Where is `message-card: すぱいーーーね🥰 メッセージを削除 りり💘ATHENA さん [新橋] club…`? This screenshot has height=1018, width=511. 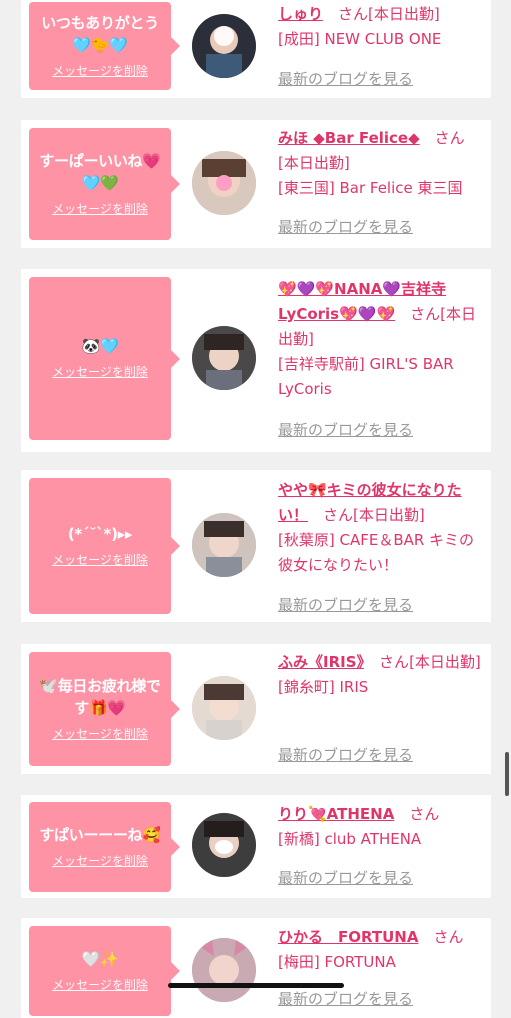
message-card: すぱいーーーね🥰 メッセージを削除 りり💘ATHENA さん [新橋] club… is located at coordinates (256, 846).